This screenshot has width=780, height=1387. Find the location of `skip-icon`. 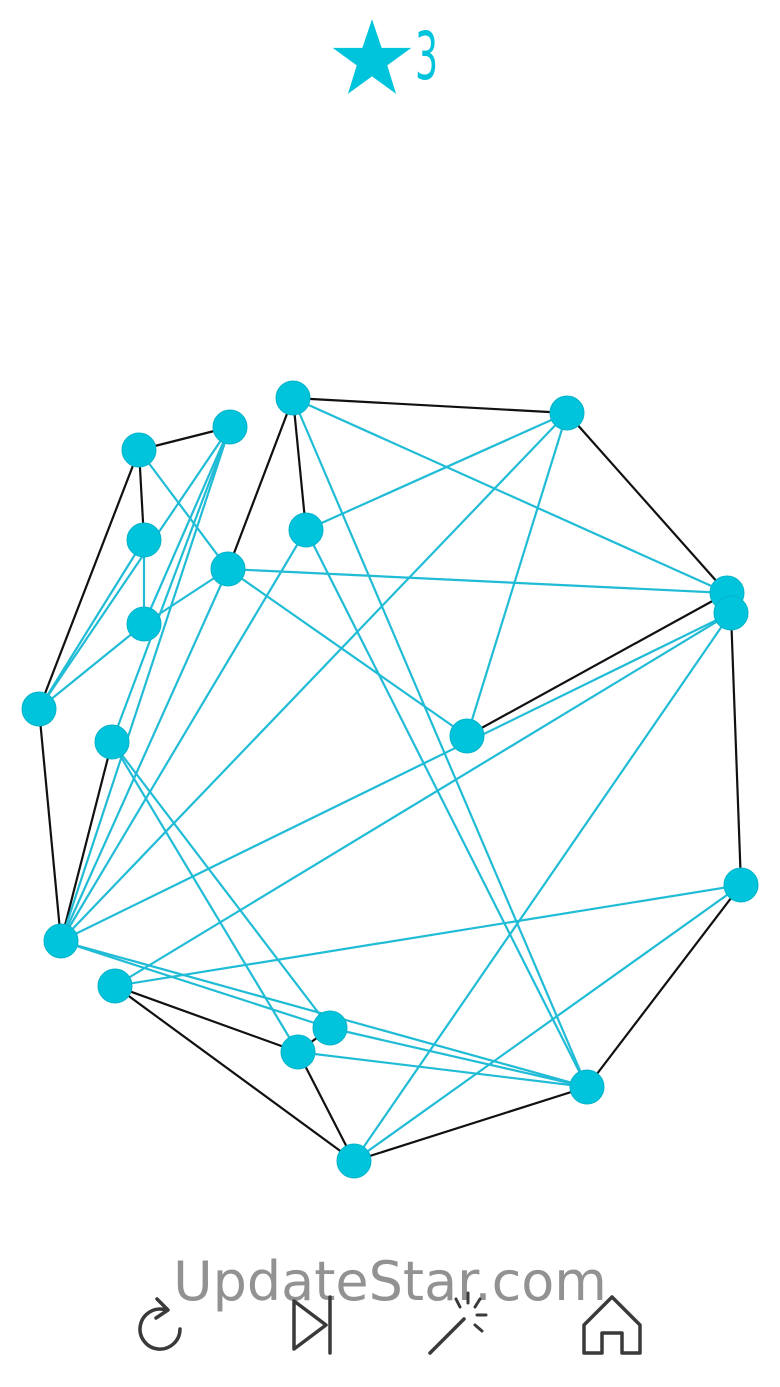

skip-icon is located at coordinates (312, 1325).